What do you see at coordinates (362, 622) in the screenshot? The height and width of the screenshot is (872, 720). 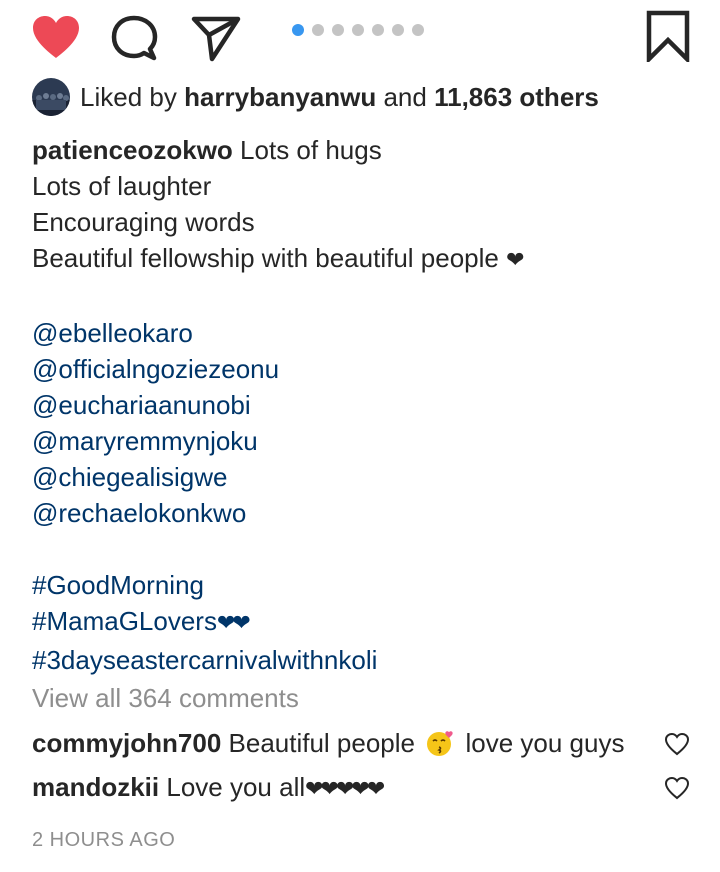 I see `hashtag-line: #MamaGLovers❤❤` at bounding box center [362, 622].